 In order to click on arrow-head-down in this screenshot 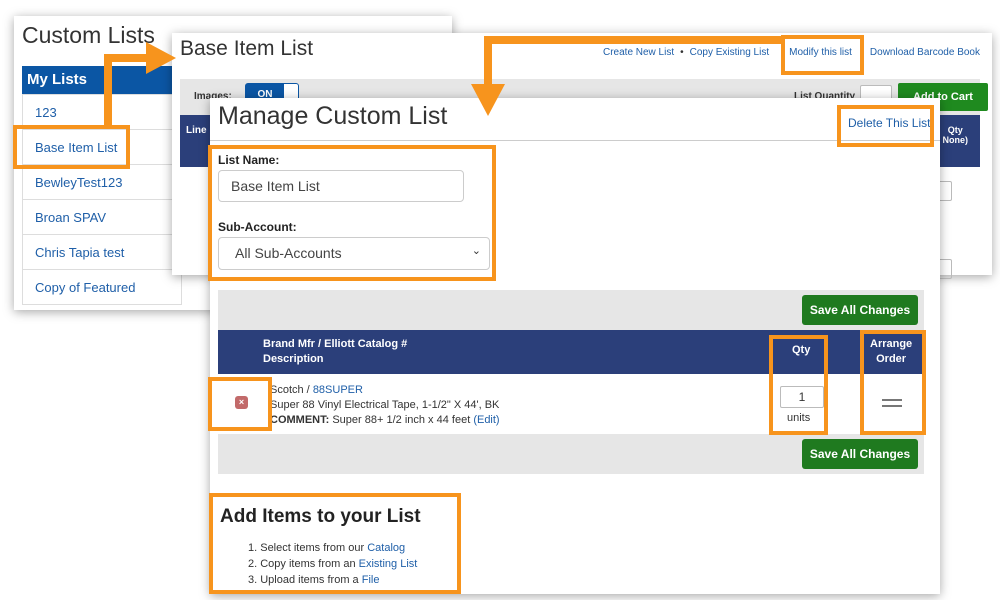, I will do `click(488, 100)`.